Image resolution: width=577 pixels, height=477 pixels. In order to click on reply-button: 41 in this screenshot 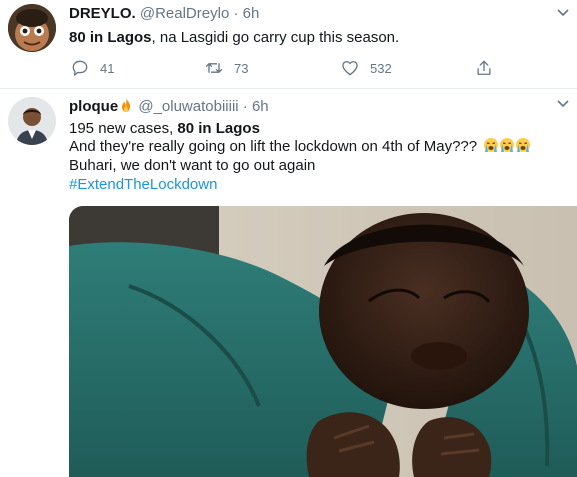, I will do `click(92, 68)`.